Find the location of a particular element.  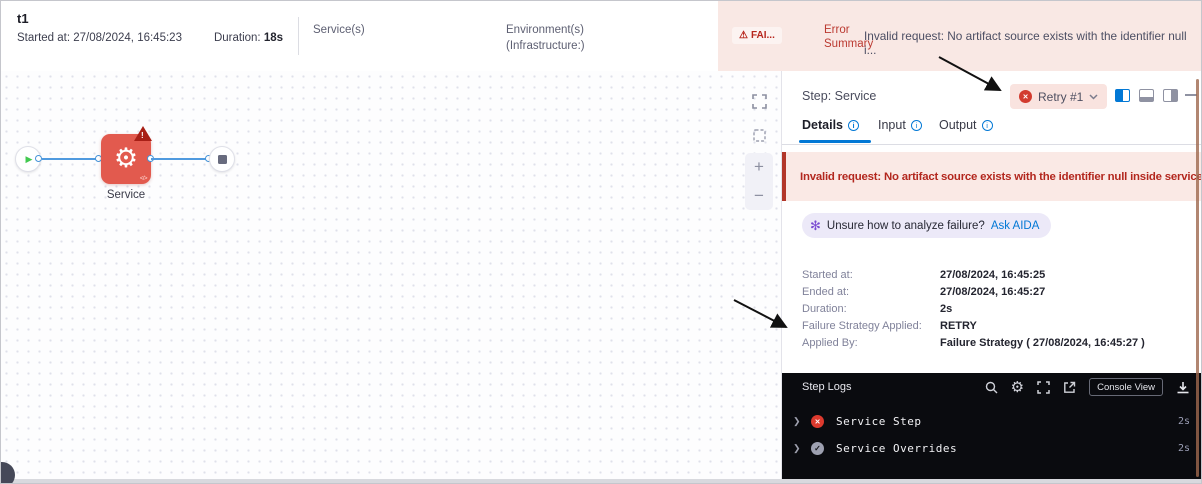

canvas-fit-view-button is located at coordinates (759, 135).